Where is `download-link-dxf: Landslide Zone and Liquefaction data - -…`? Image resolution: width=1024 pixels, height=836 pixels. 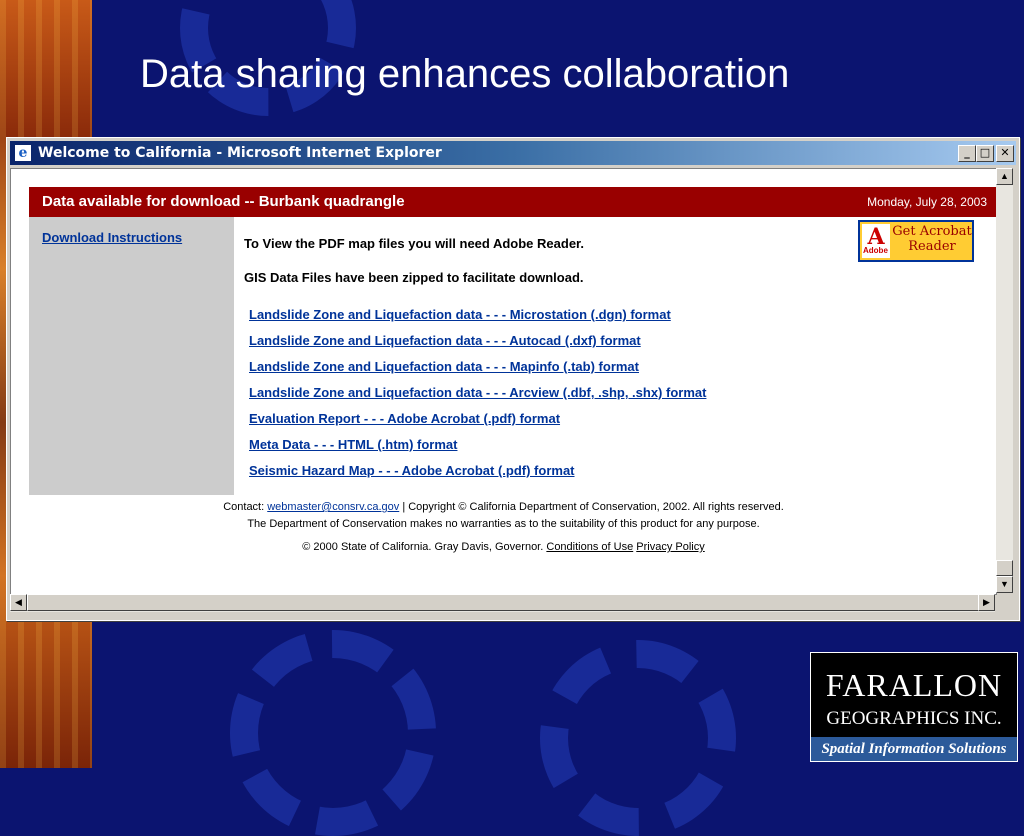 download-link-dxf: Landslide Zone and Liquefaction data - -… is located at coordinates (477, 346).